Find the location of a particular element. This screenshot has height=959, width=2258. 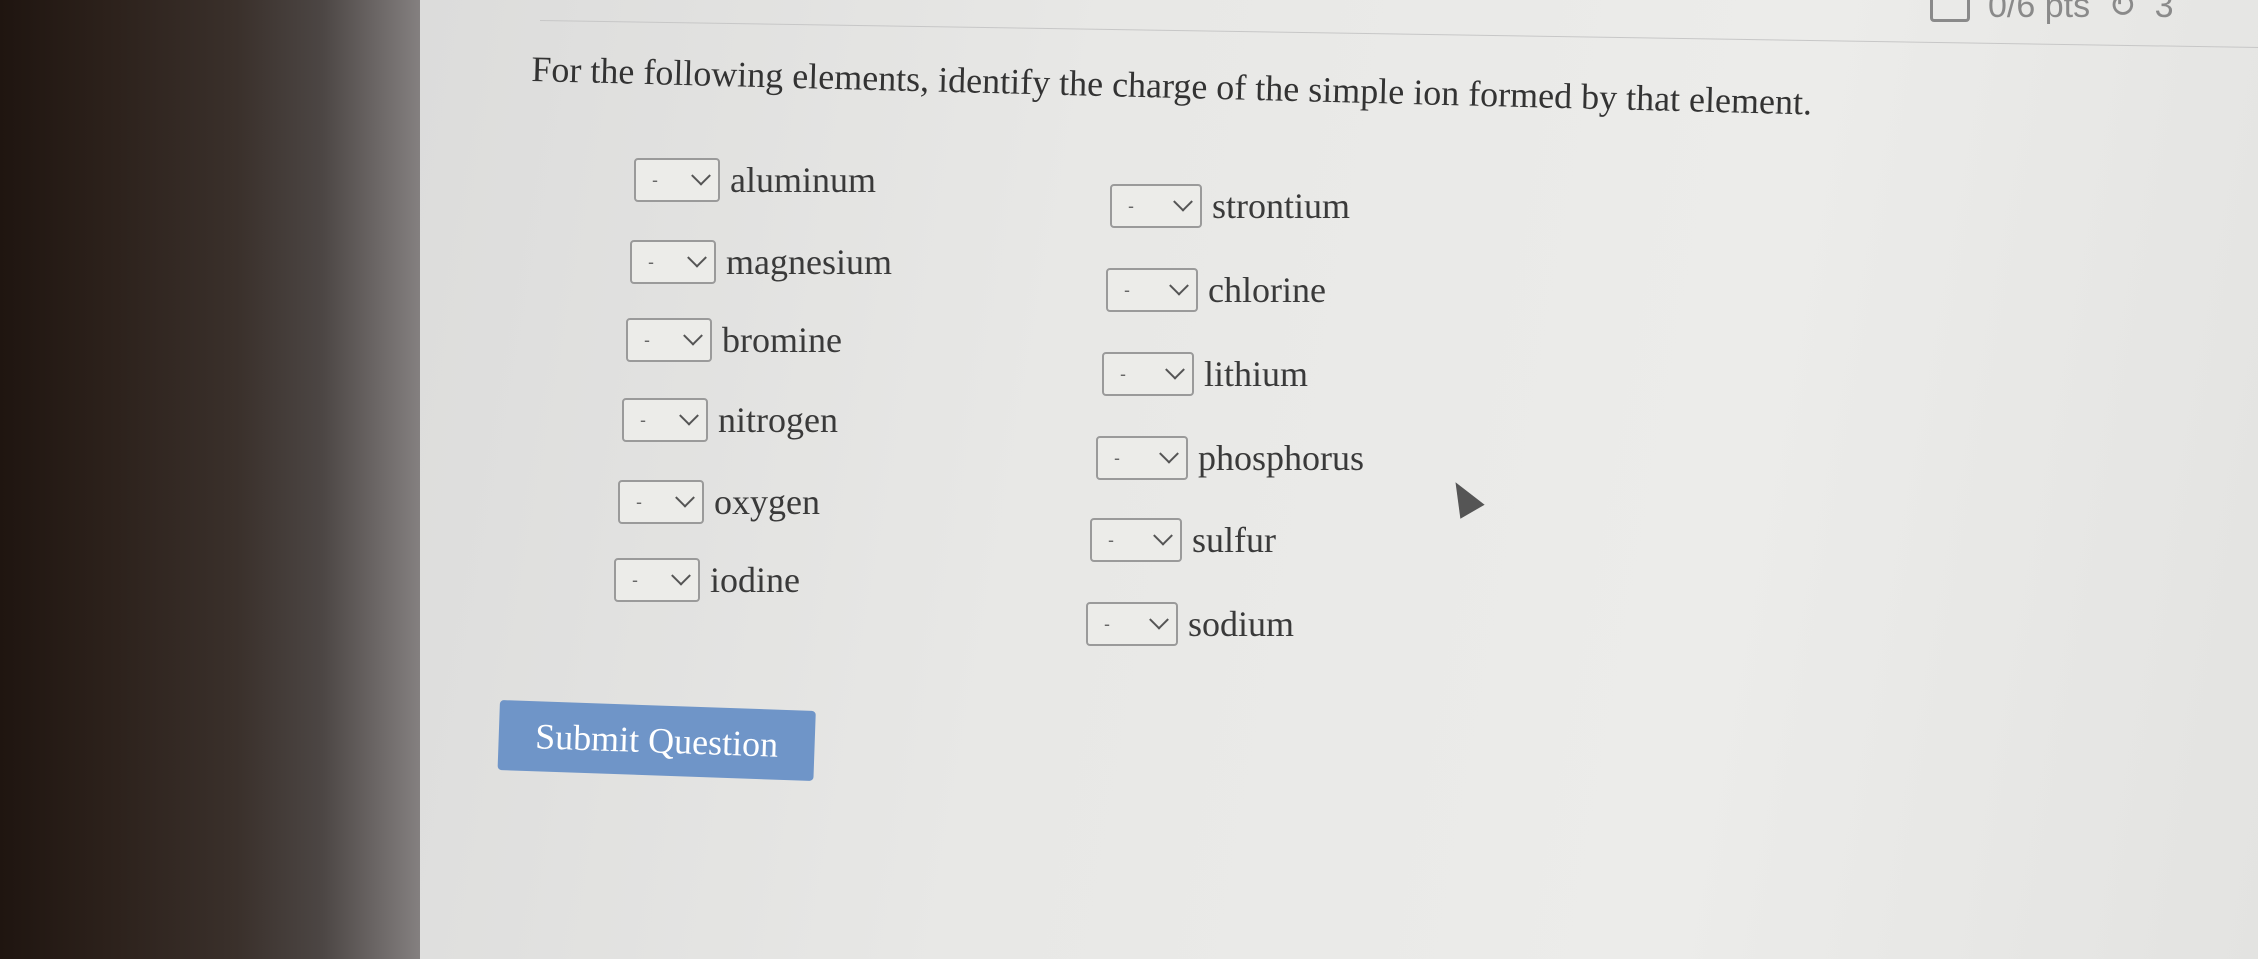

element-label: oxygen is located at coordinates (767, 502).